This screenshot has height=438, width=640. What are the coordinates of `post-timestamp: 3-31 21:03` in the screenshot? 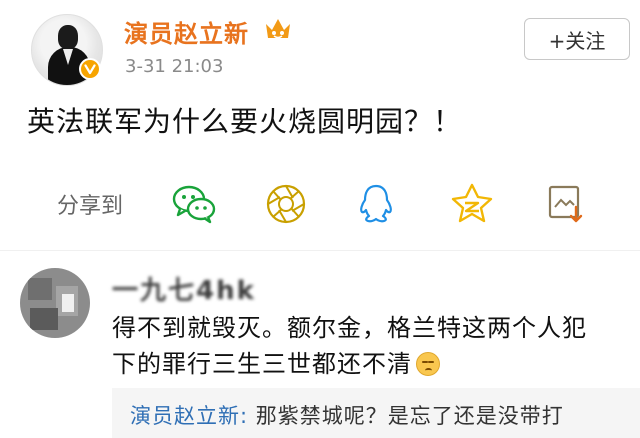 It's located at (174, 66).